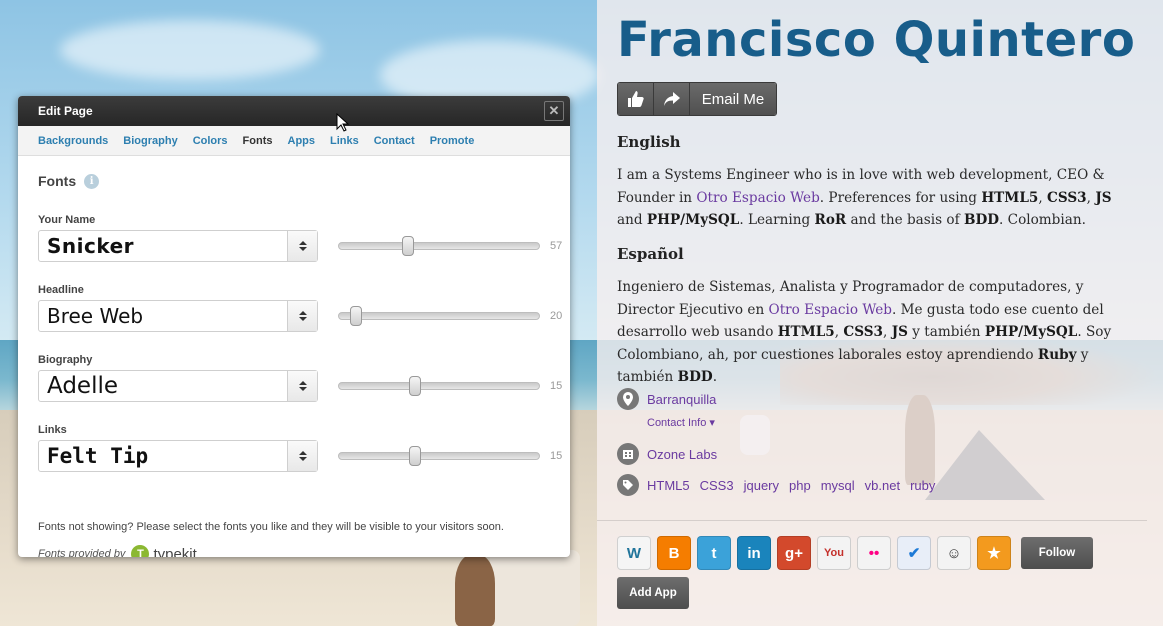 This screenshot has height=626, width=1163. I want to click on tag-link: mysql, so click(838, 485).